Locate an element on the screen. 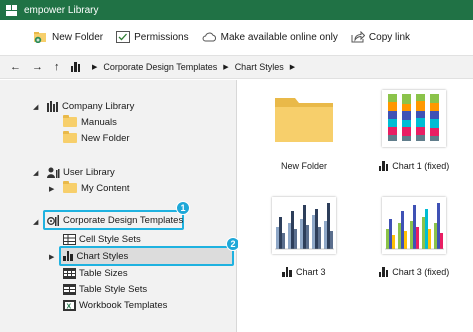 The image size is (473, 332). tree-item-my-content: My Content is located at coordinates (96, 188).